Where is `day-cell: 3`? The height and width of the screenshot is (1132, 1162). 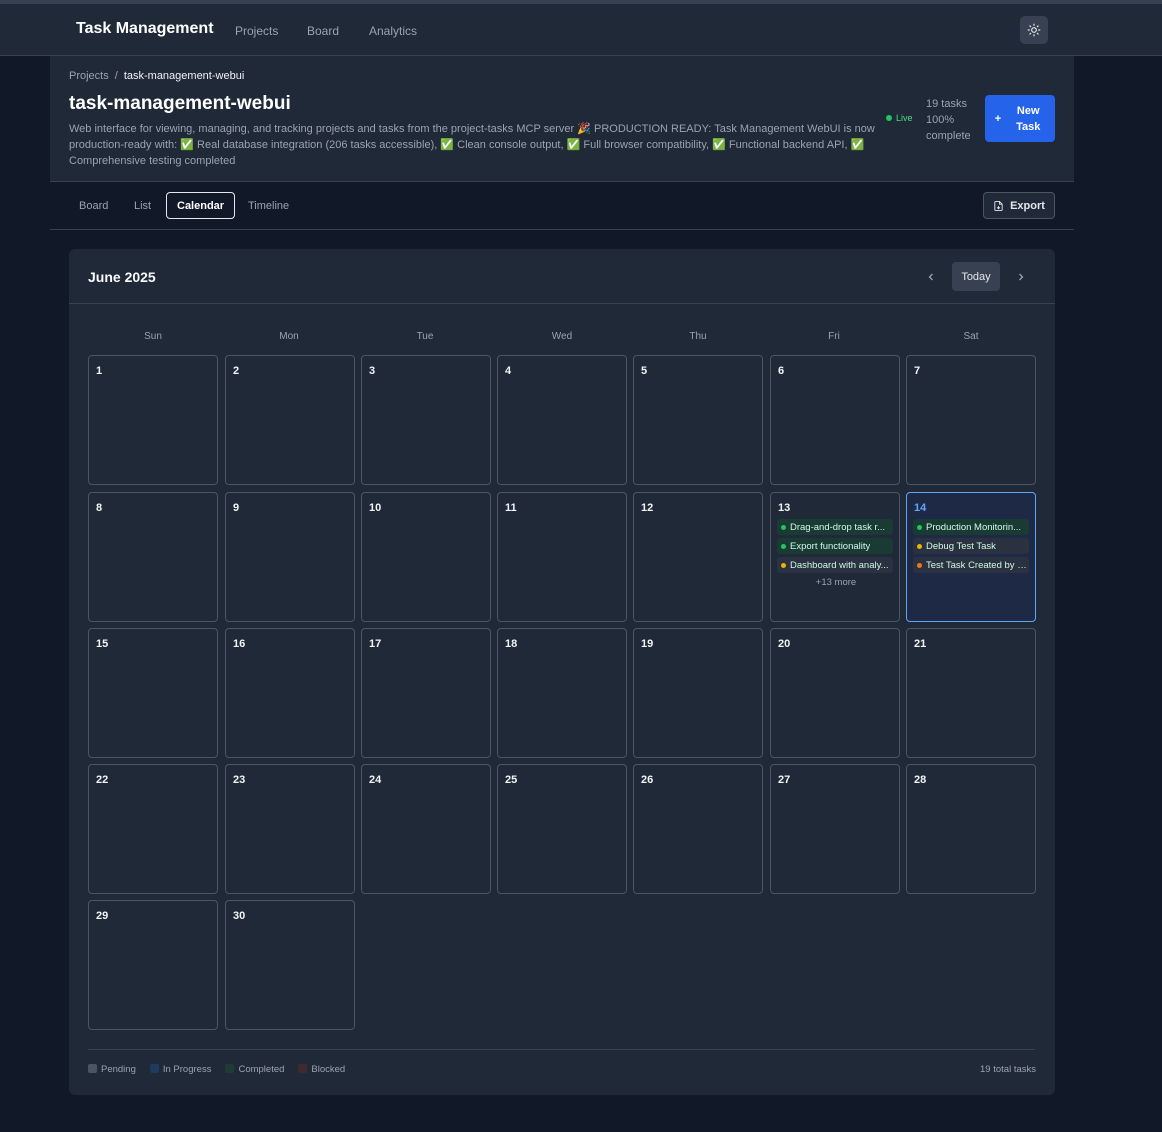
day-cell: 3 is located at coordinates (426, 420).